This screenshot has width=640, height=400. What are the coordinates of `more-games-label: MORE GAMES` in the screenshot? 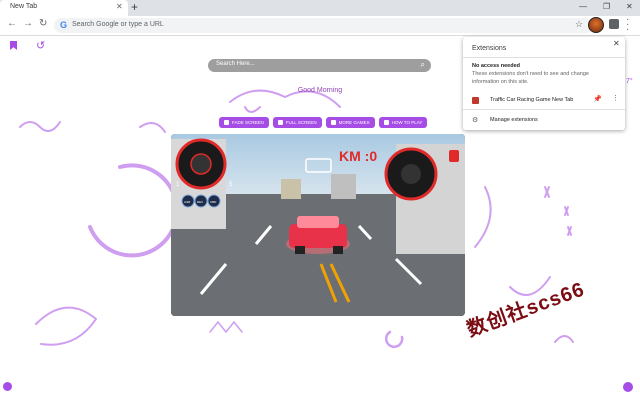 It's located at (354, 122).